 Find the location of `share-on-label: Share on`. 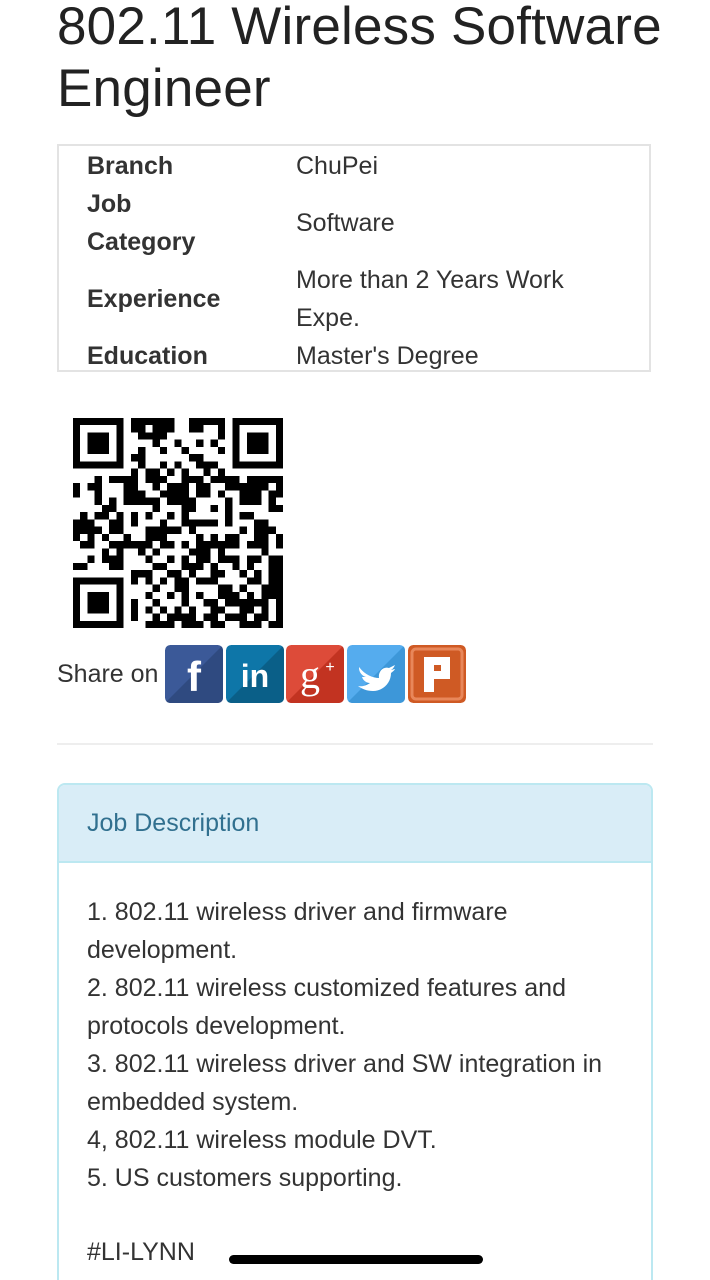

share-on-label: Share on is located at coordinates (108, 674).